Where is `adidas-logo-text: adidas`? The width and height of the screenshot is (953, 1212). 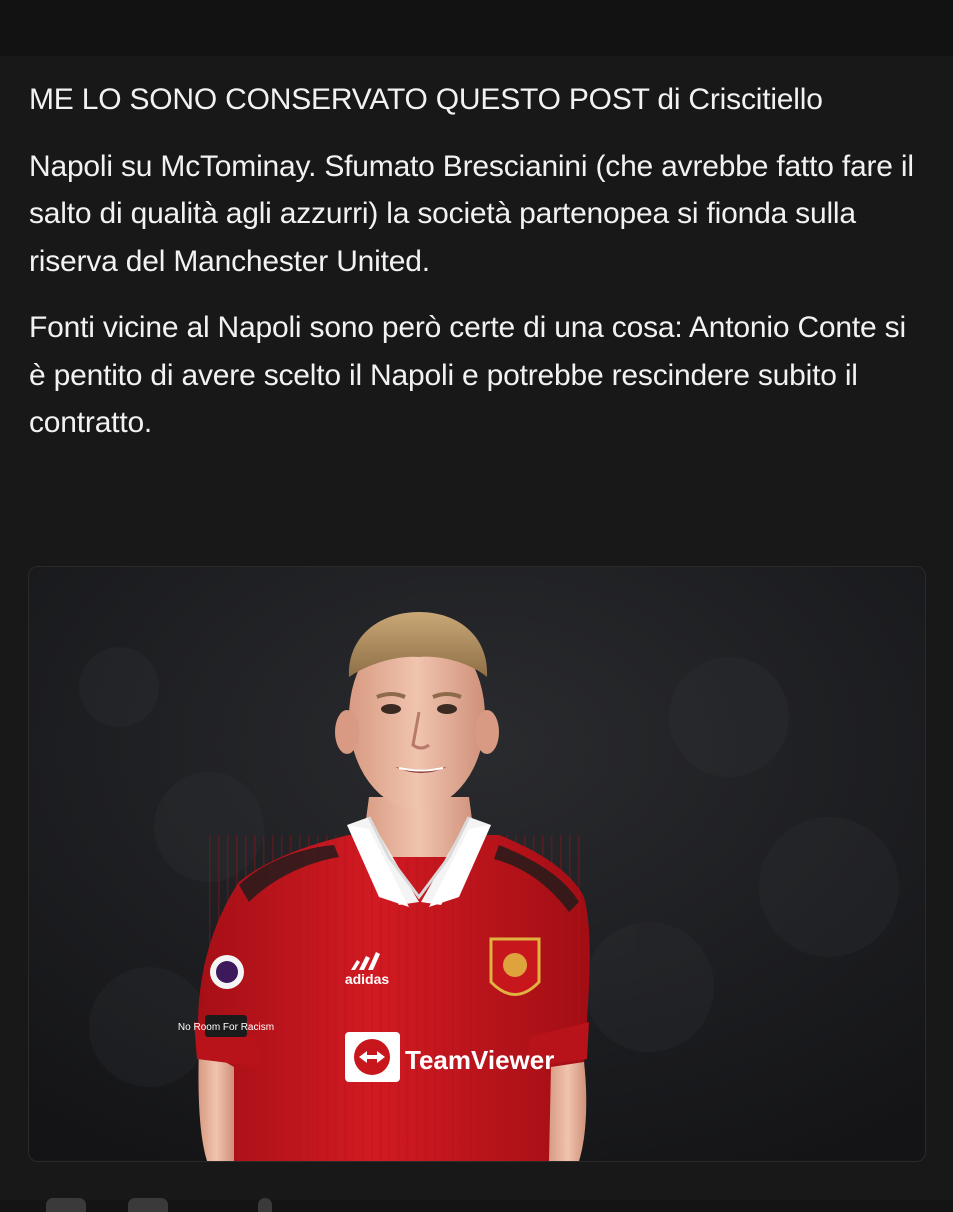
adidas-logo-text: adidas is located at coordinates (367, 979).